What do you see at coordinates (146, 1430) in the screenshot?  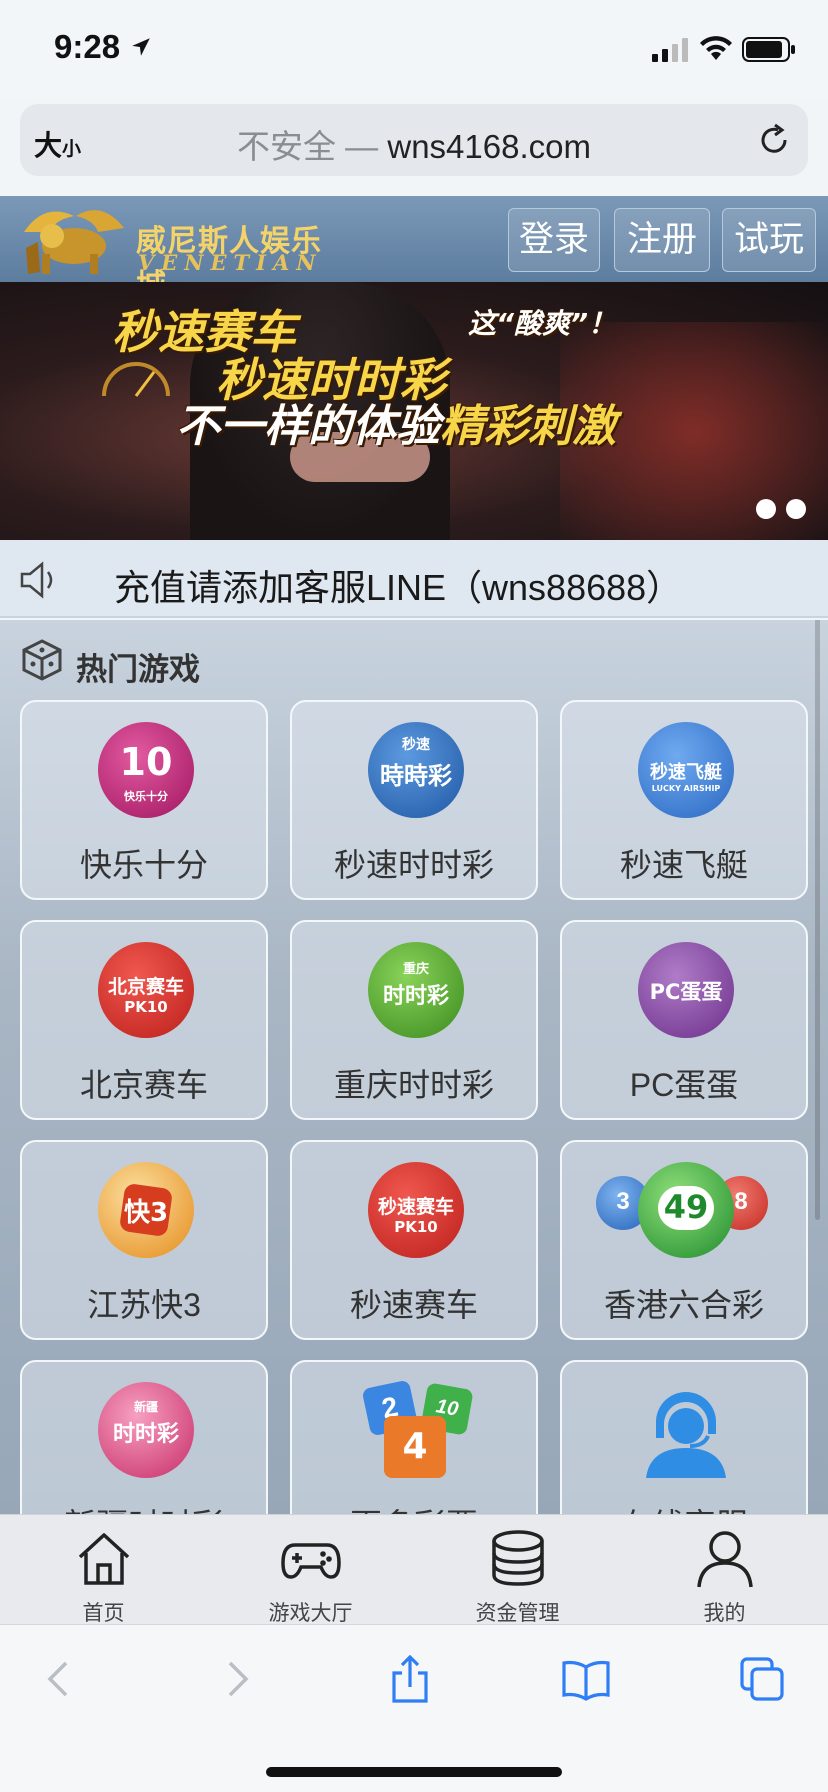 I see `xinjiang-shishicai-icon: 新疆 时时彩` at bounding box center [146, 1430].